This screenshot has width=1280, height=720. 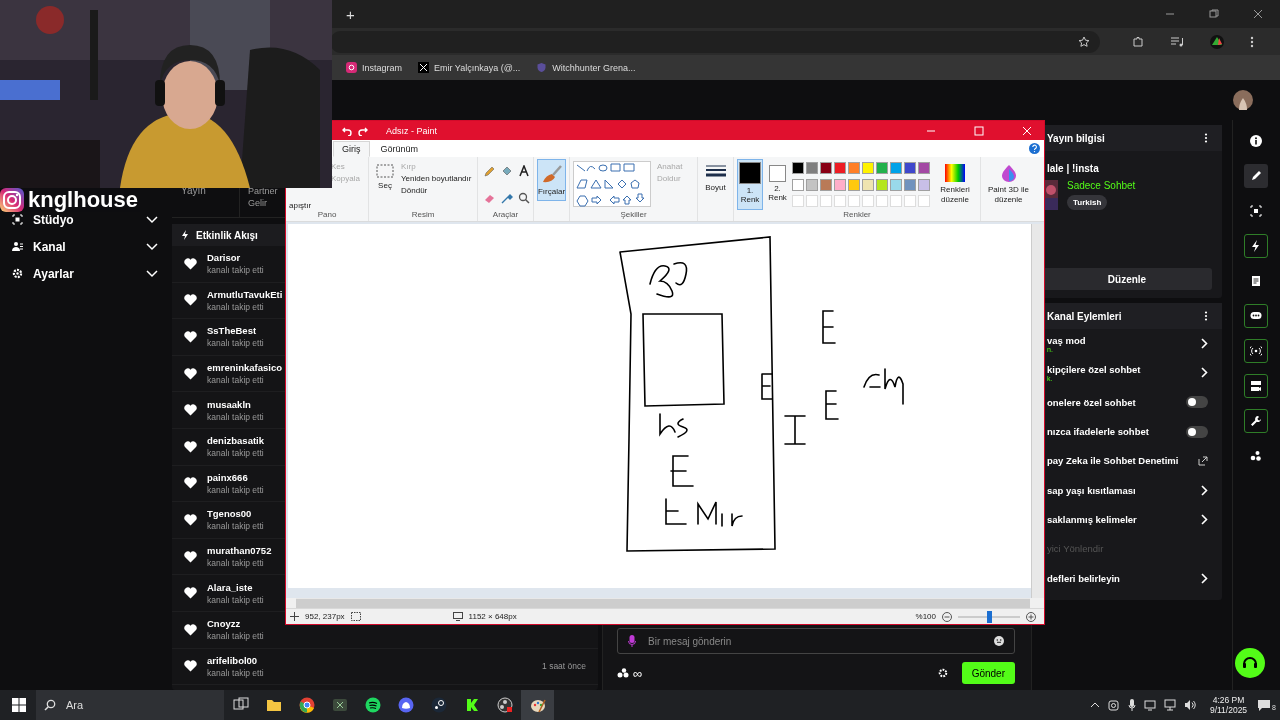 I want to click on maximize-icon, so click(x=979, y=130).